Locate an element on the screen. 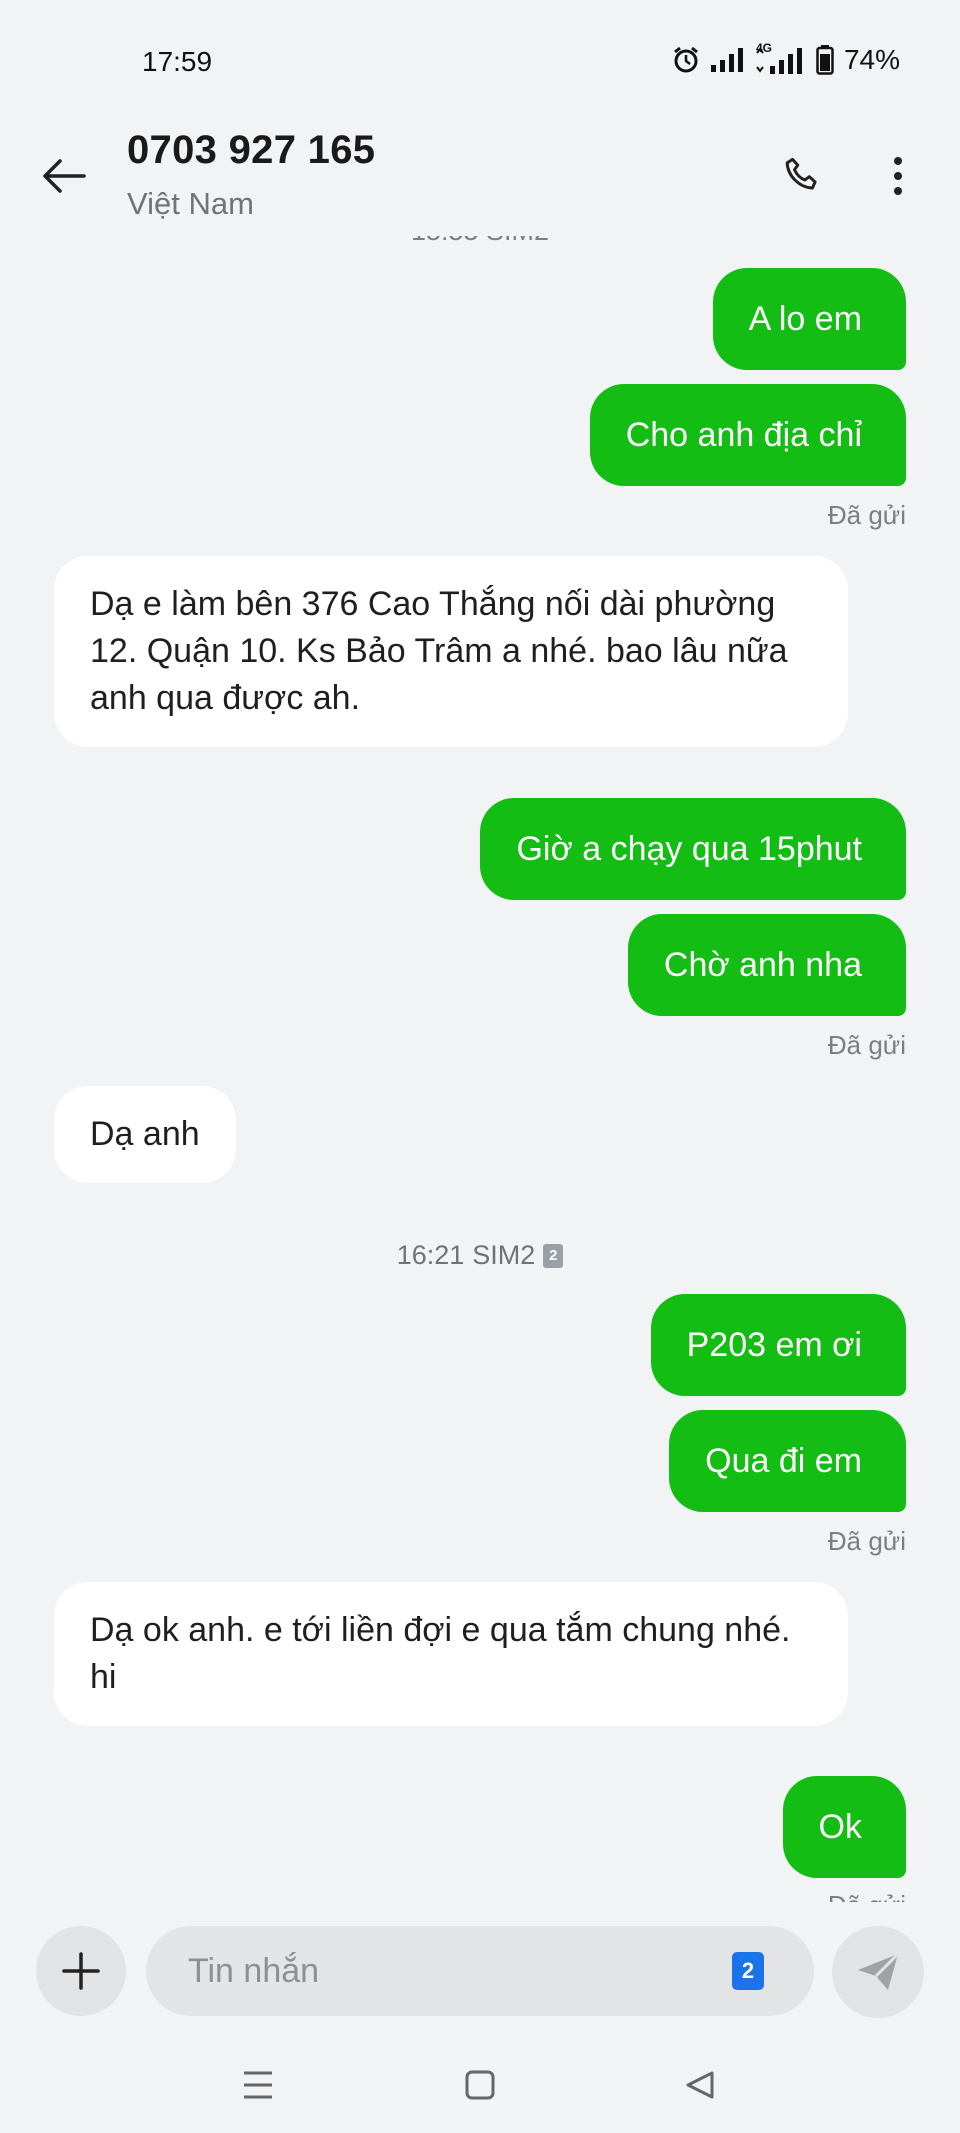 This screenshot has width=960, height=2133. phone-icon is located at coordinates (801, 173).